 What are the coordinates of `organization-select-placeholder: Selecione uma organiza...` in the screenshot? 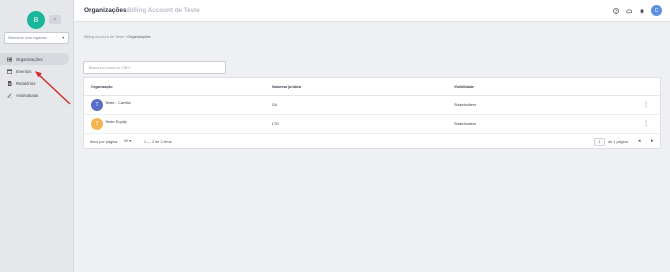 It's located at (29, 38).